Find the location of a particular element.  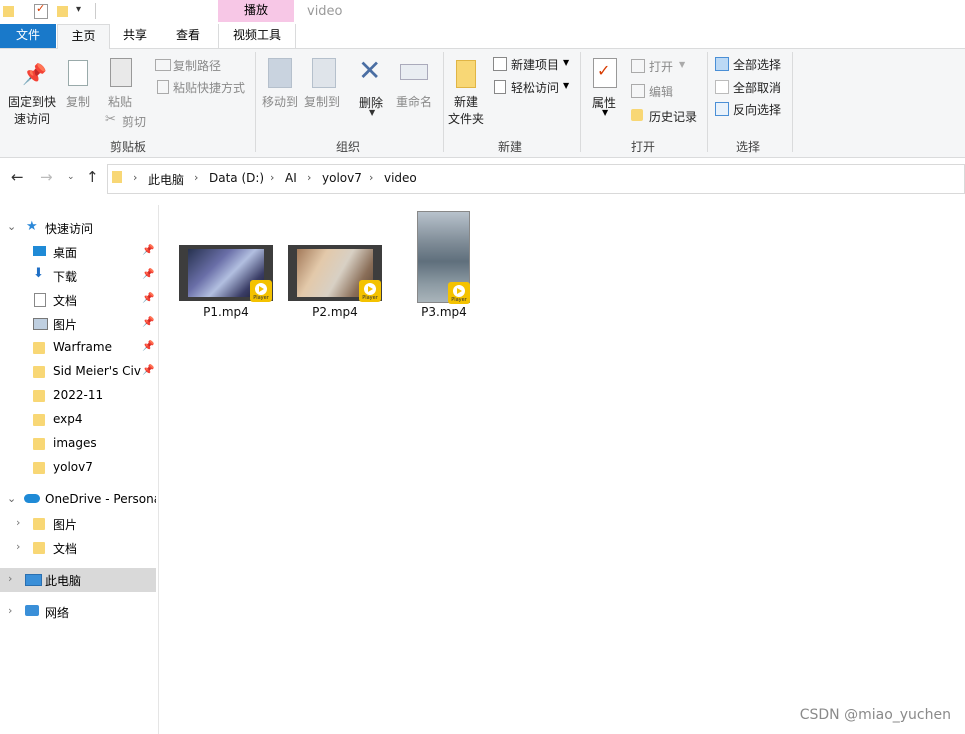

breadcrumb-this-pc: 此电脑 is located at coordinates (166, 179).